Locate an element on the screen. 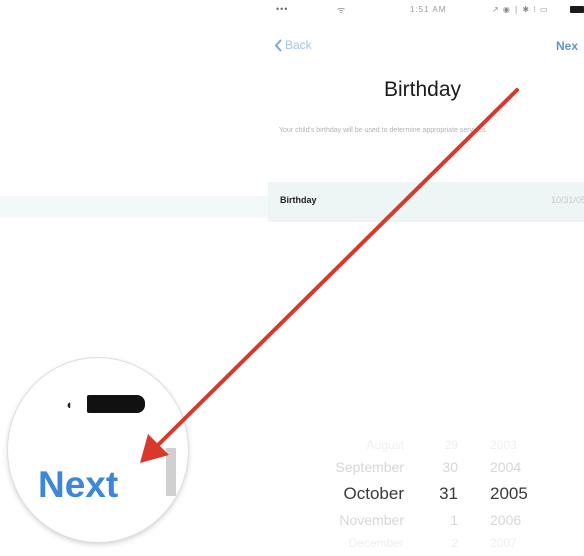 The height and width of the screenshot is (556, 584). back-label: Back is located at coordinates (298, 45).